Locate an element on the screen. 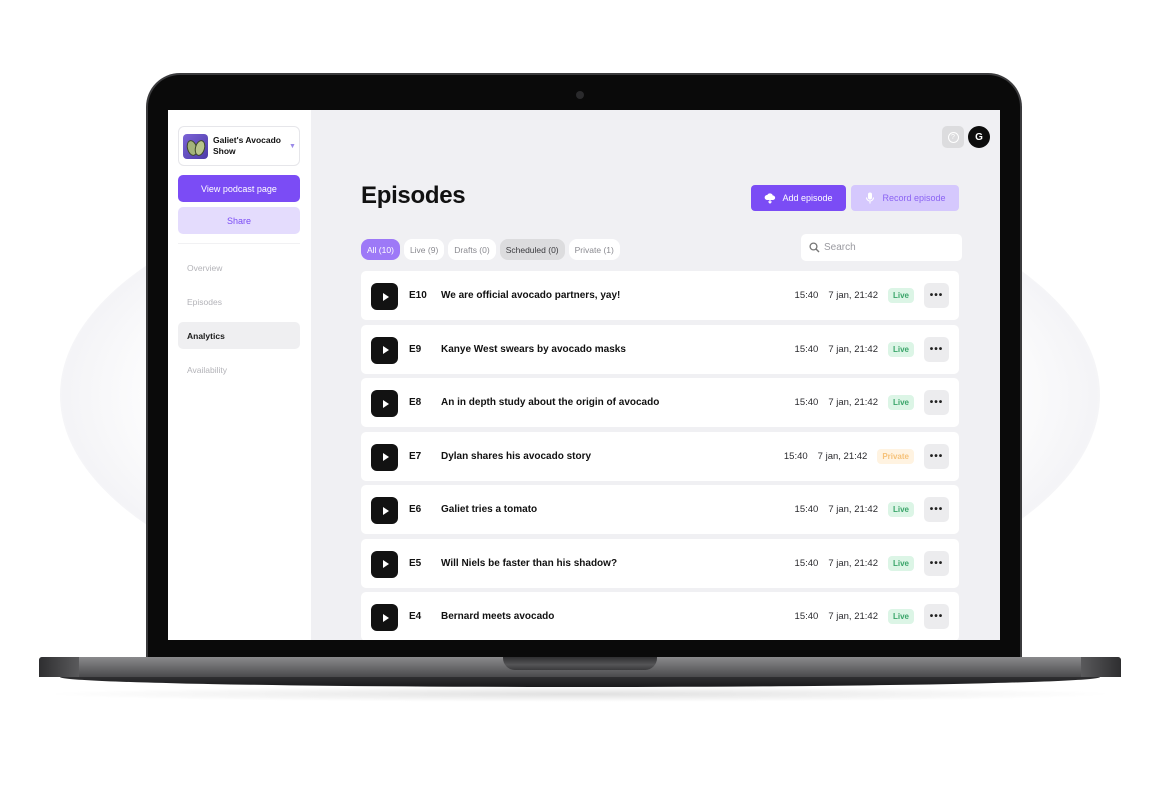 The height and width of the screenshot is (801, 1160). sidebar-item-availability: Availability is located at coordinates (239, 369).